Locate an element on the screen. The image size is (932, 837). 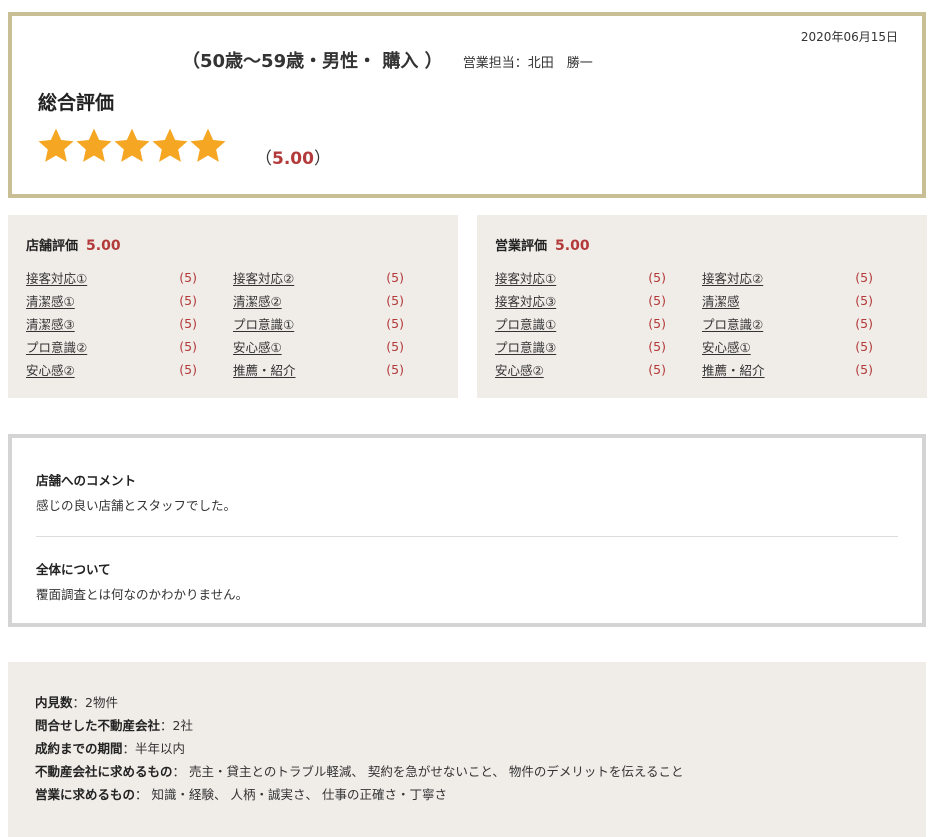
evaluation-item: プロ意識③ (5) is located at coordinates (598, 346).